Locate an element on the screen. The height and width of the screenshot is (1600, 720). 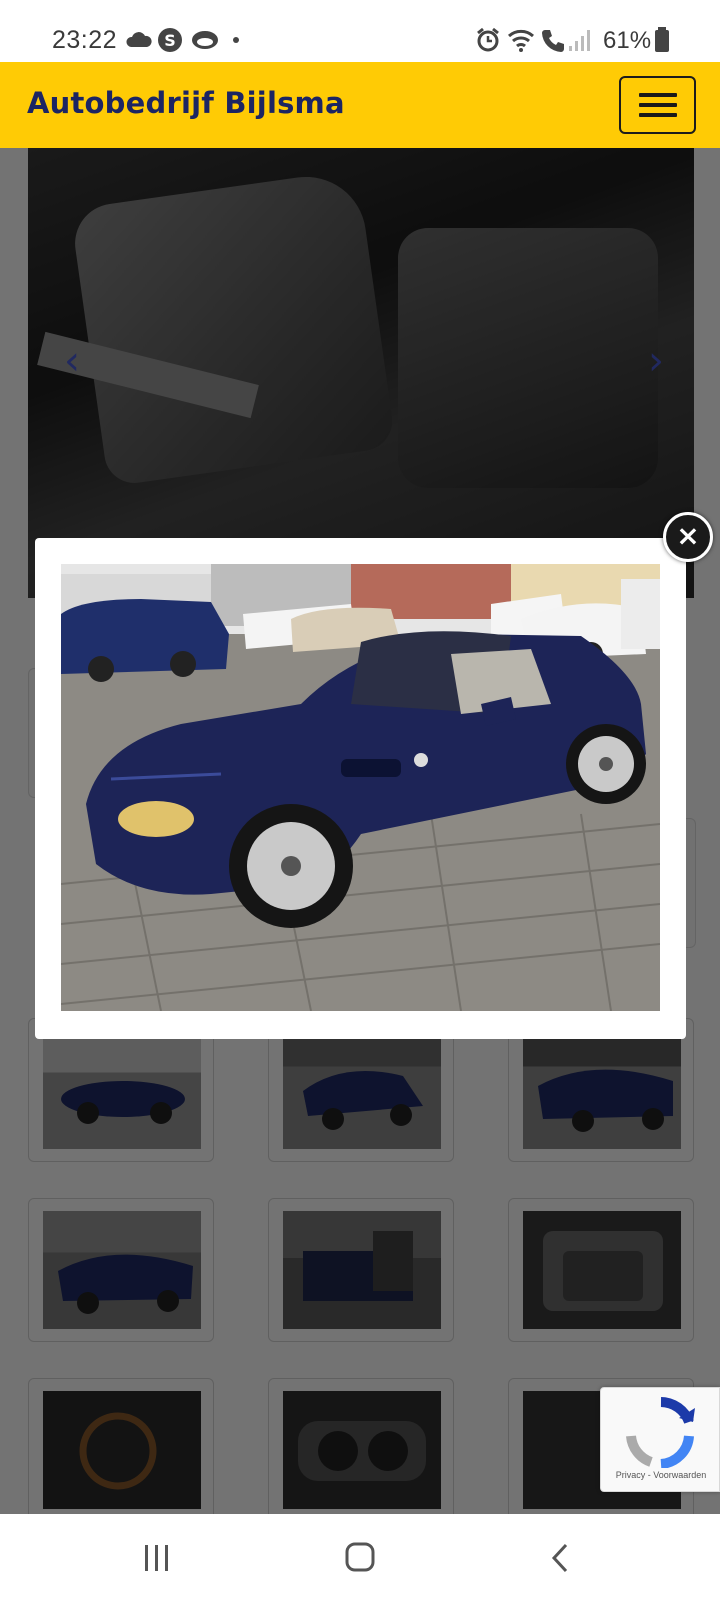
site-header: Autobedrijf Bijlsma is located at coordinates (360, 105).